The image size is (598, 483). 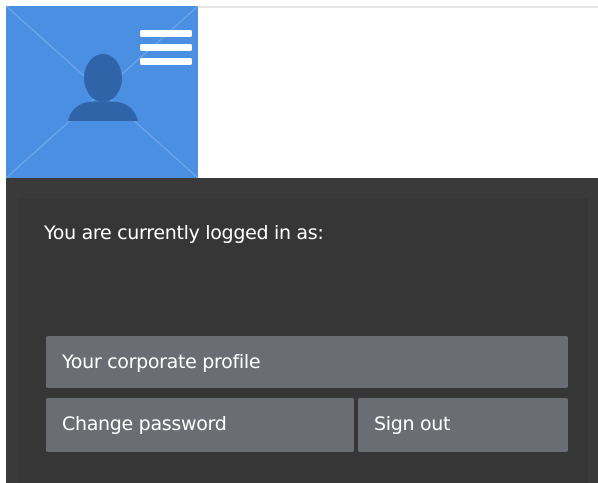 What do you see at coordinates (166, 50) in the screenshot?
I see `hamburger-menu-icon` at bounding box center [166, 50].